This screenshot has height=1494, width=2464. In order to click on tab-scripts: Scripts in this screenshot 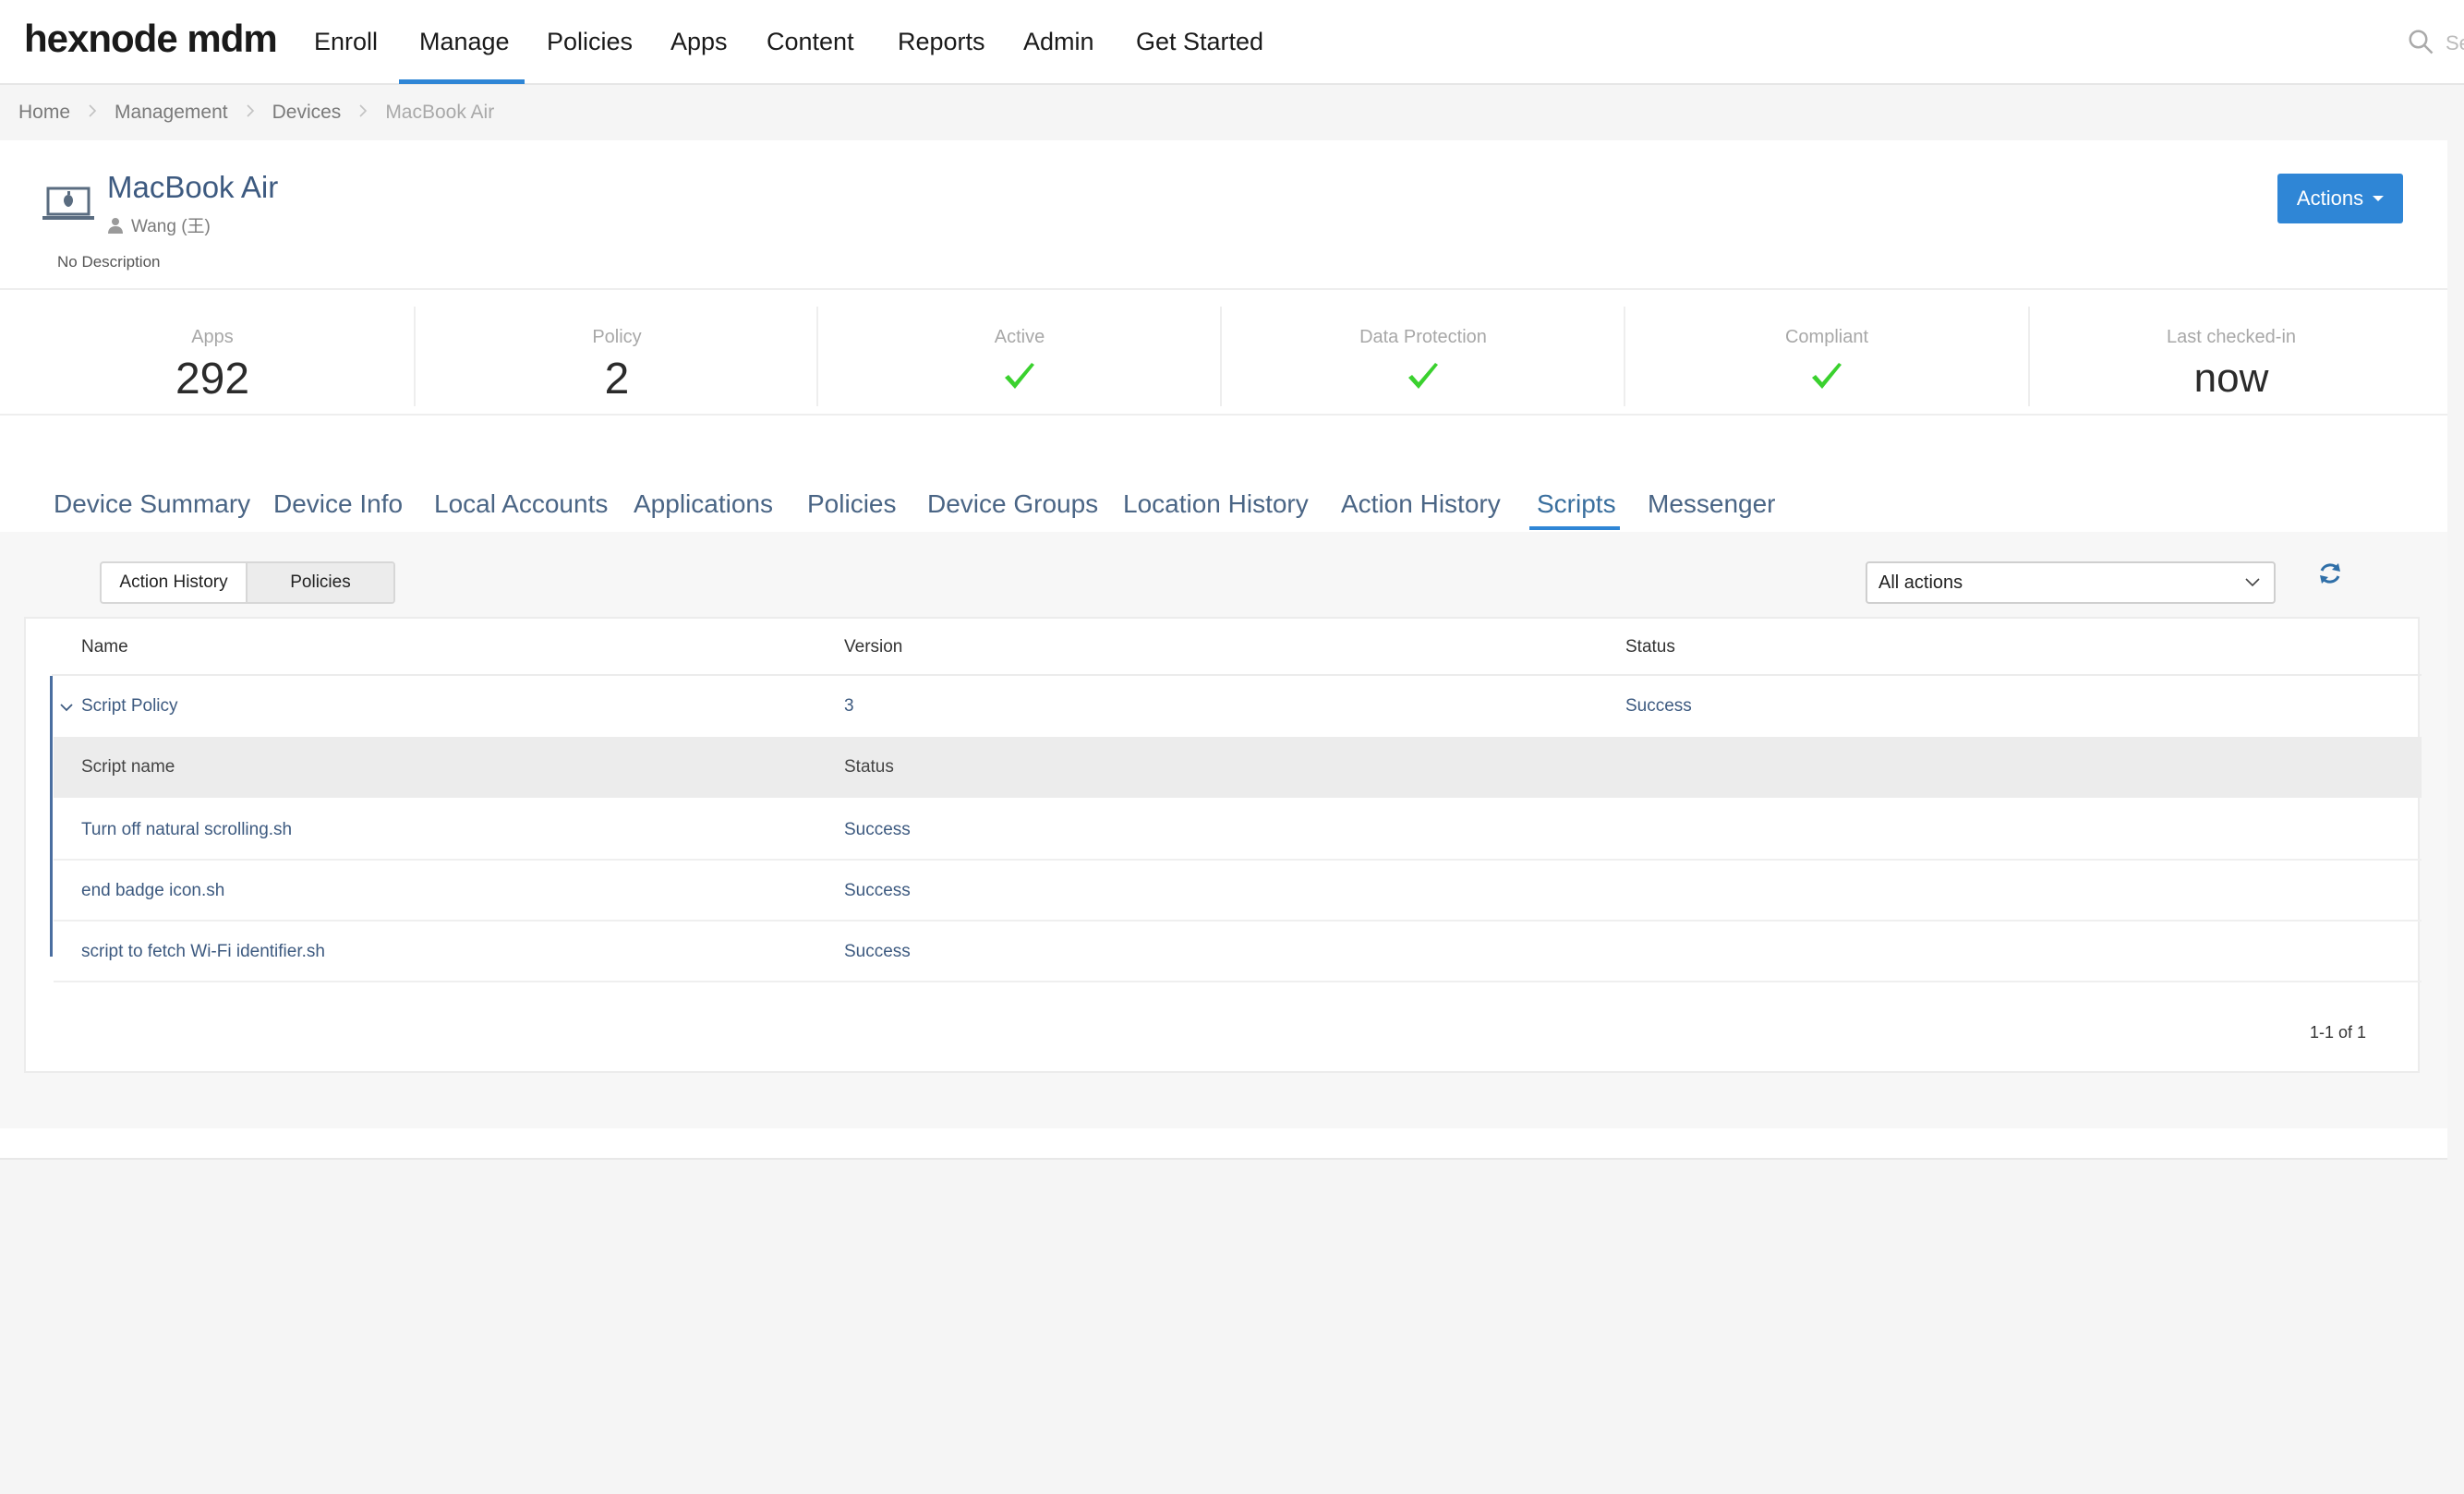, I will do `click(1577, 504)`.